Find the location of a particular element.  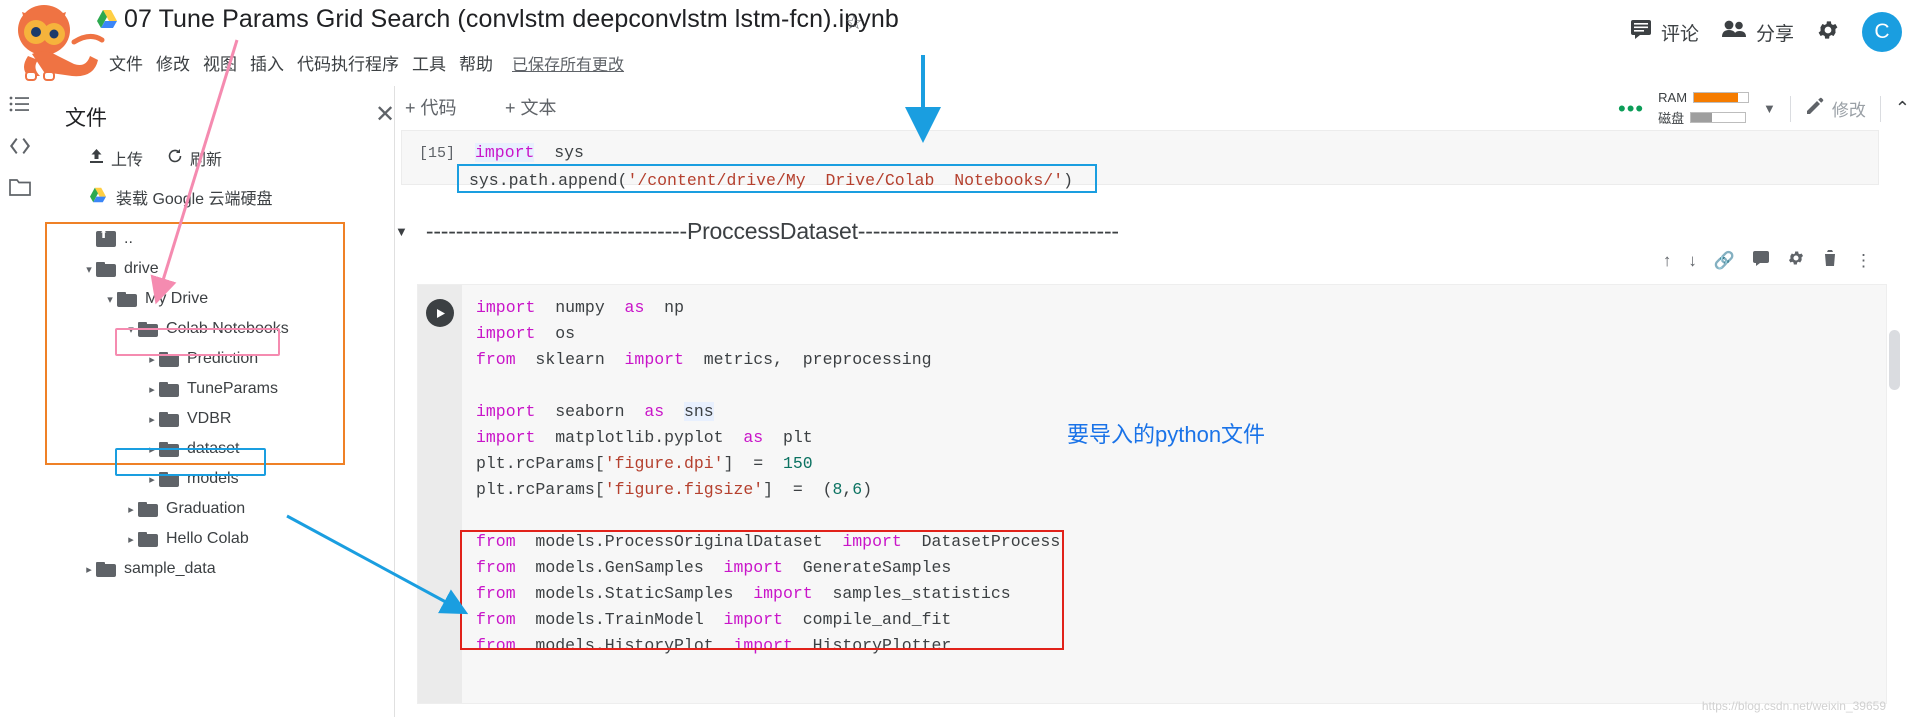

gear-icon is located at coordinates (1828, 32).